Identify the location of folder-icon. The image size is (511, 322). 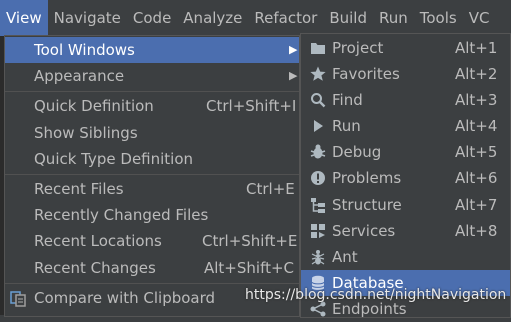
(318, 48).